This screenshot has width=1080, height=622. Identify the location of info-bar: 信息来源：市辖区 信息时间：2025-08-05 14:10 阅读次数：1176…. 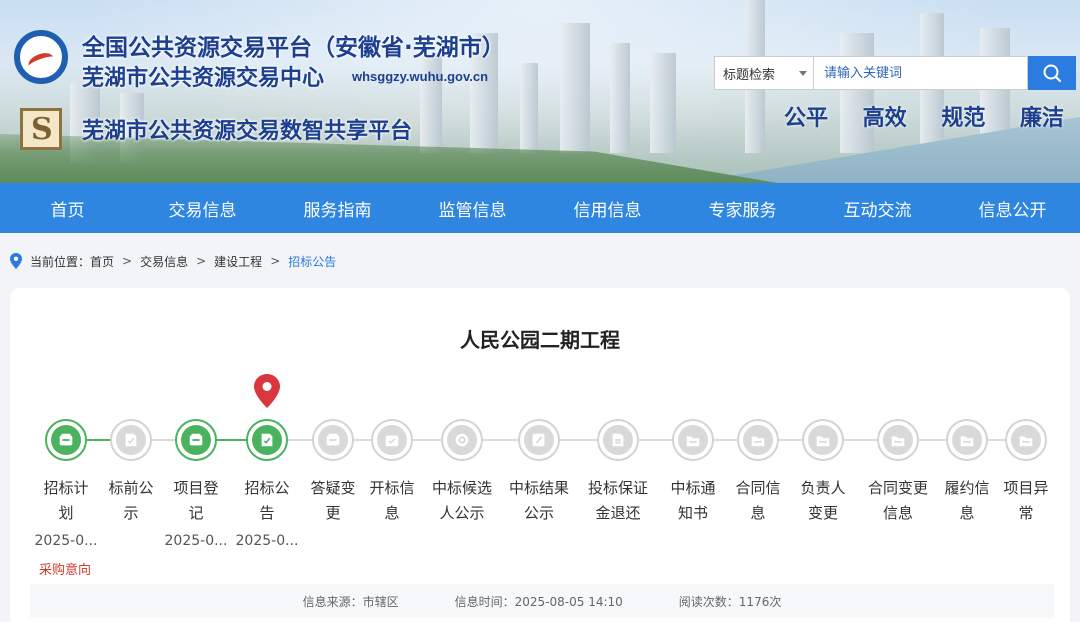
(542, 601).